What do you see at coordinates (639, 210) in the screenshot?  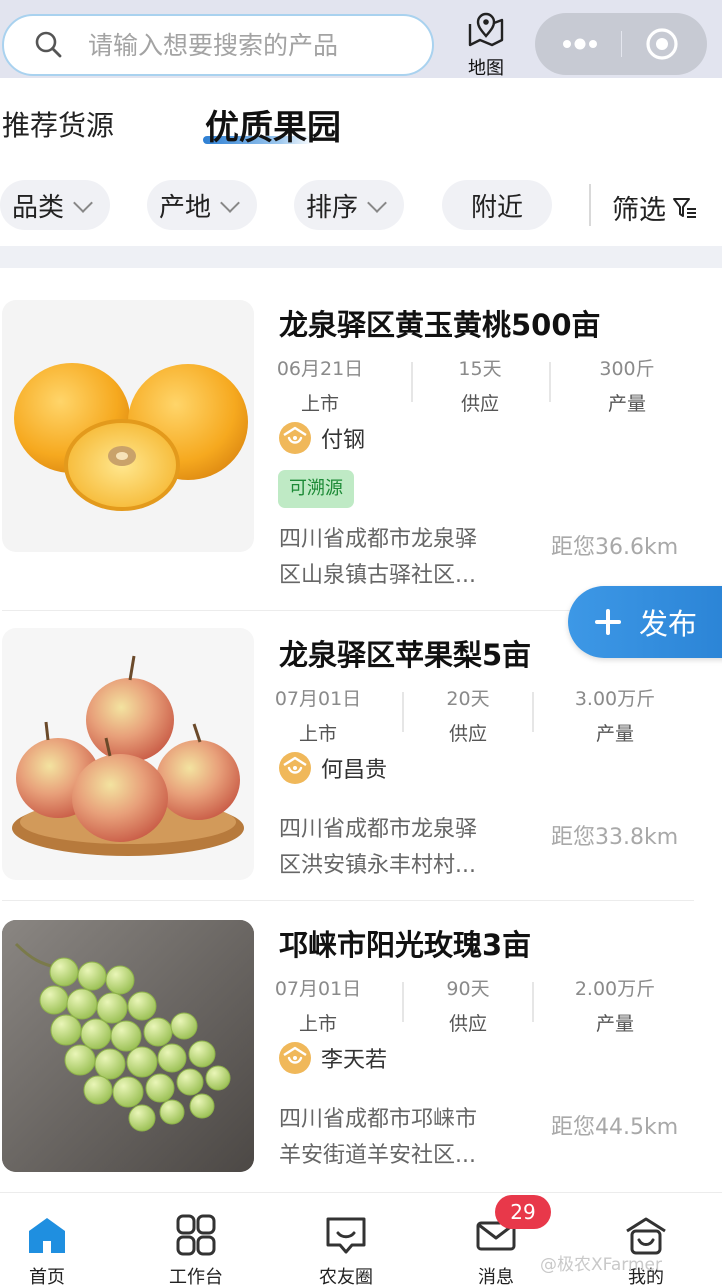 I see `screen-filter-label: 筛选` at bounding box center [639, 210].